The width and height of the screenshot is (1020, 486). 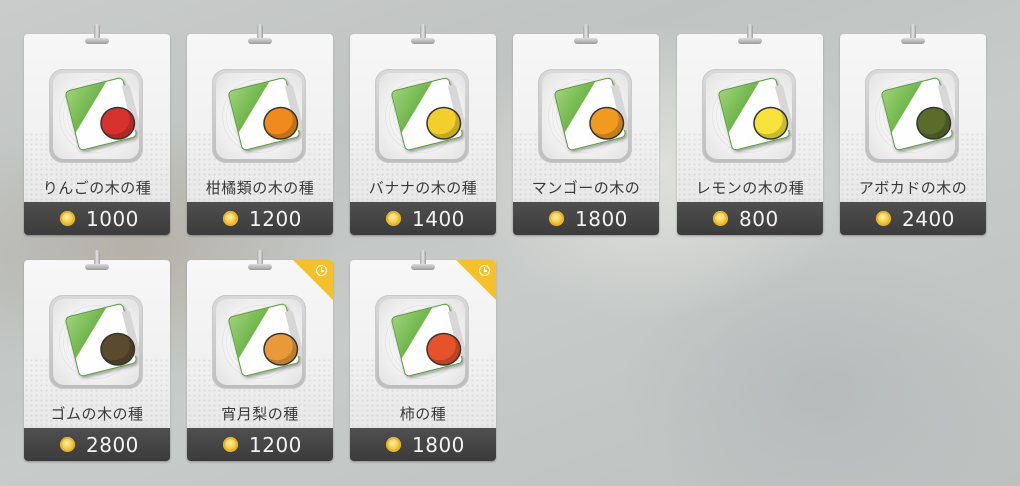 I want to click on item-name: マンゴーの木の, so click(x=586, y=188).